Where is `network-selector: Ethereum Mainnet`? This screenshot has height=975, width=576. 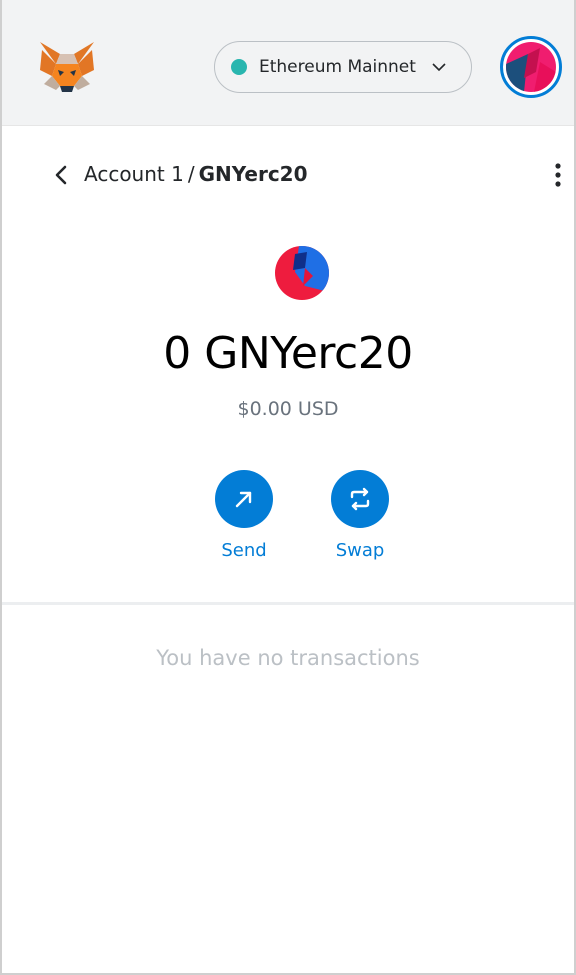 network-selector: Ethereum Mainnet is located at coordinates (343, 67).